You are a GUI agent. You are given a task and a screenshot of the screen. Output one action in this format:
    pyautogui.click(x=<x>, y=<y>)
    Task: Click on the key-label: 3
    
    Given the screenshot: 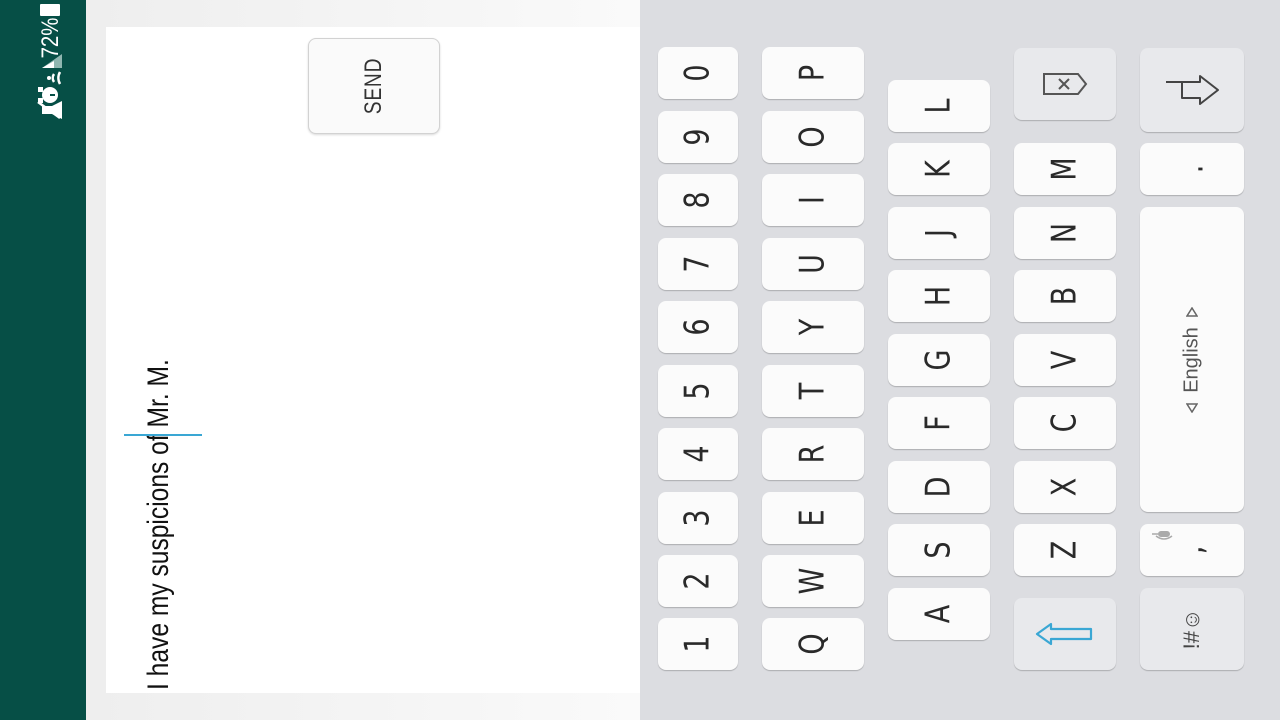 What is the action you would take?
    pyautogui.click(x=698, y=518)
    